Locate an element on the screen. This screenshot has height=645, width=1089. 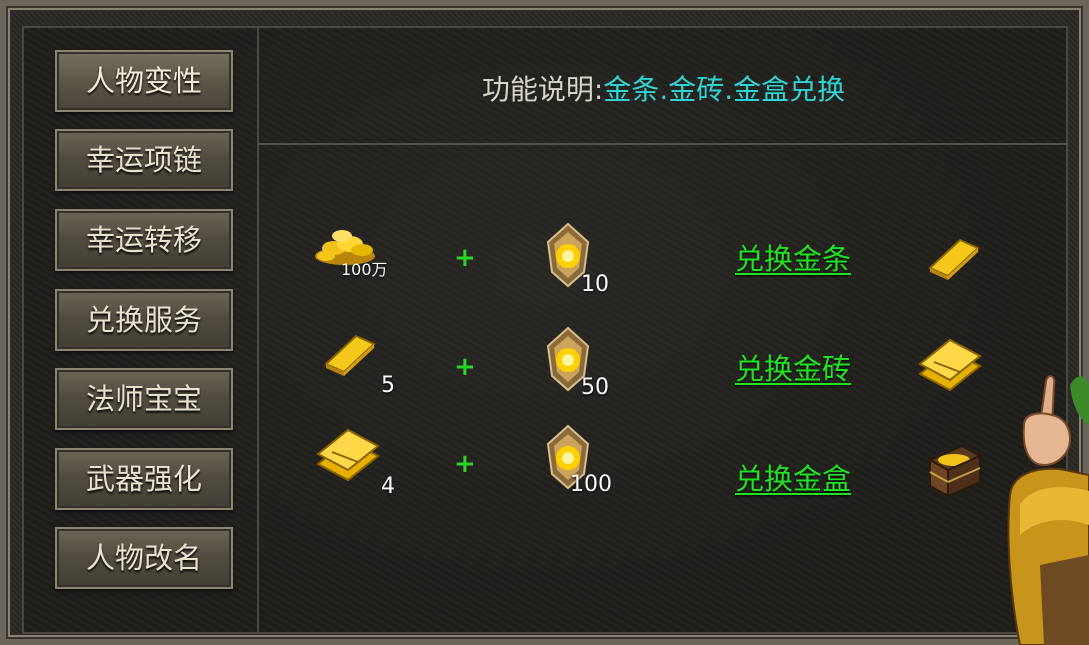
sidebar-item-exchange-service: 兑换服务 is located at coordinates (144, 320).